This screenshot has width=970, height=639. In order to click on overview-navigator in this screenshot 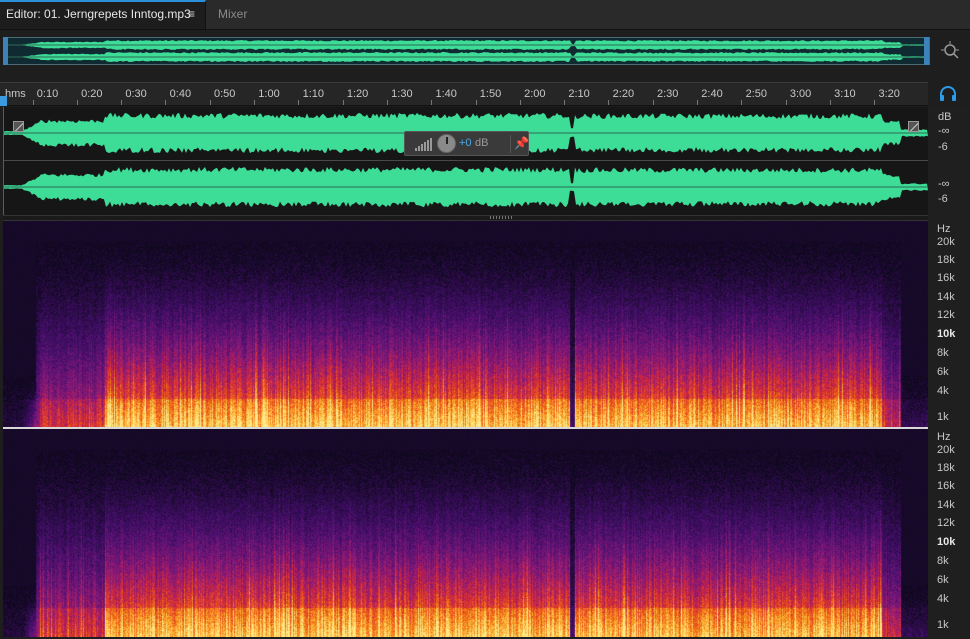, I will do `click(466, 51)`.